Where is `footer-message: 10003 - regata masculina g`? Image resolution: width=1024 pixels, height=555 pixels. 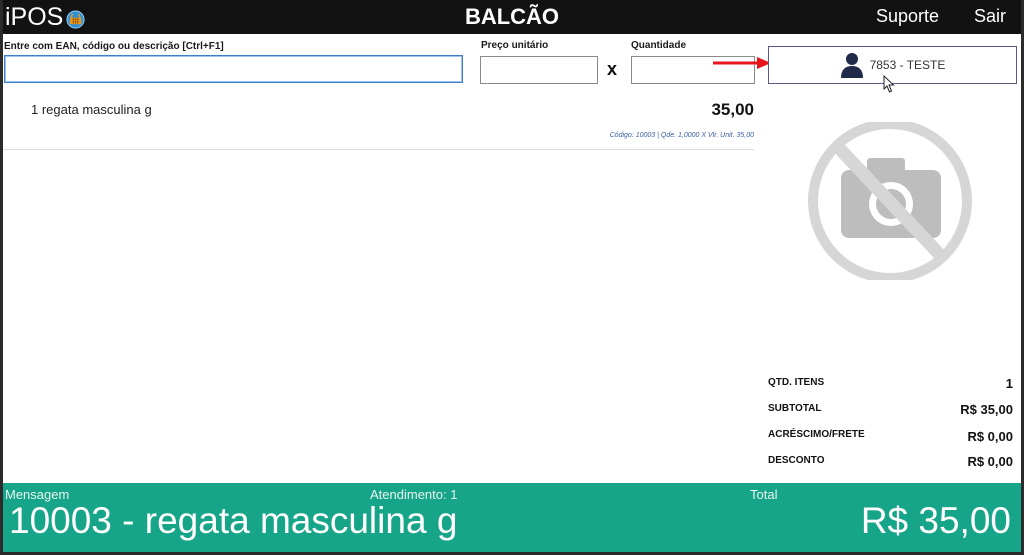
footer-message: 10003 - regata masculina g is located at coordinates (233, 520).